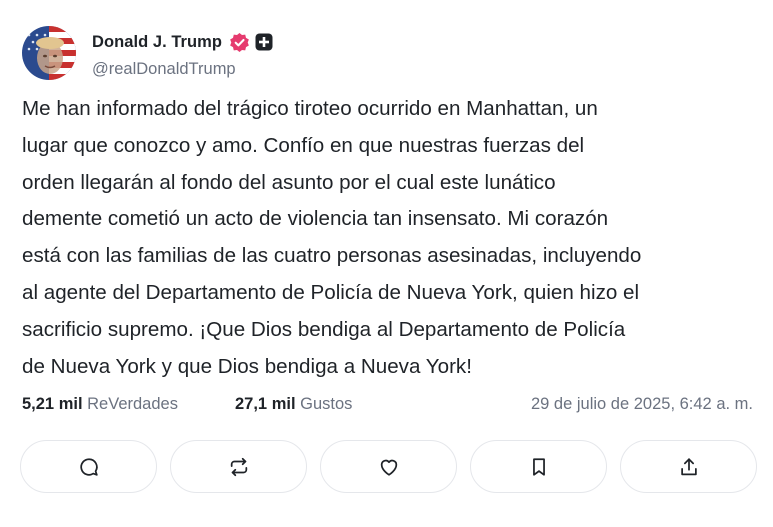 The image size is (773, 527). What do you see at coordinates (642, 404) in the screenshot?
I see `post-timestamp: 29 de julio de 2025, 6:42 a. m.` at bounding box center [642, 404].